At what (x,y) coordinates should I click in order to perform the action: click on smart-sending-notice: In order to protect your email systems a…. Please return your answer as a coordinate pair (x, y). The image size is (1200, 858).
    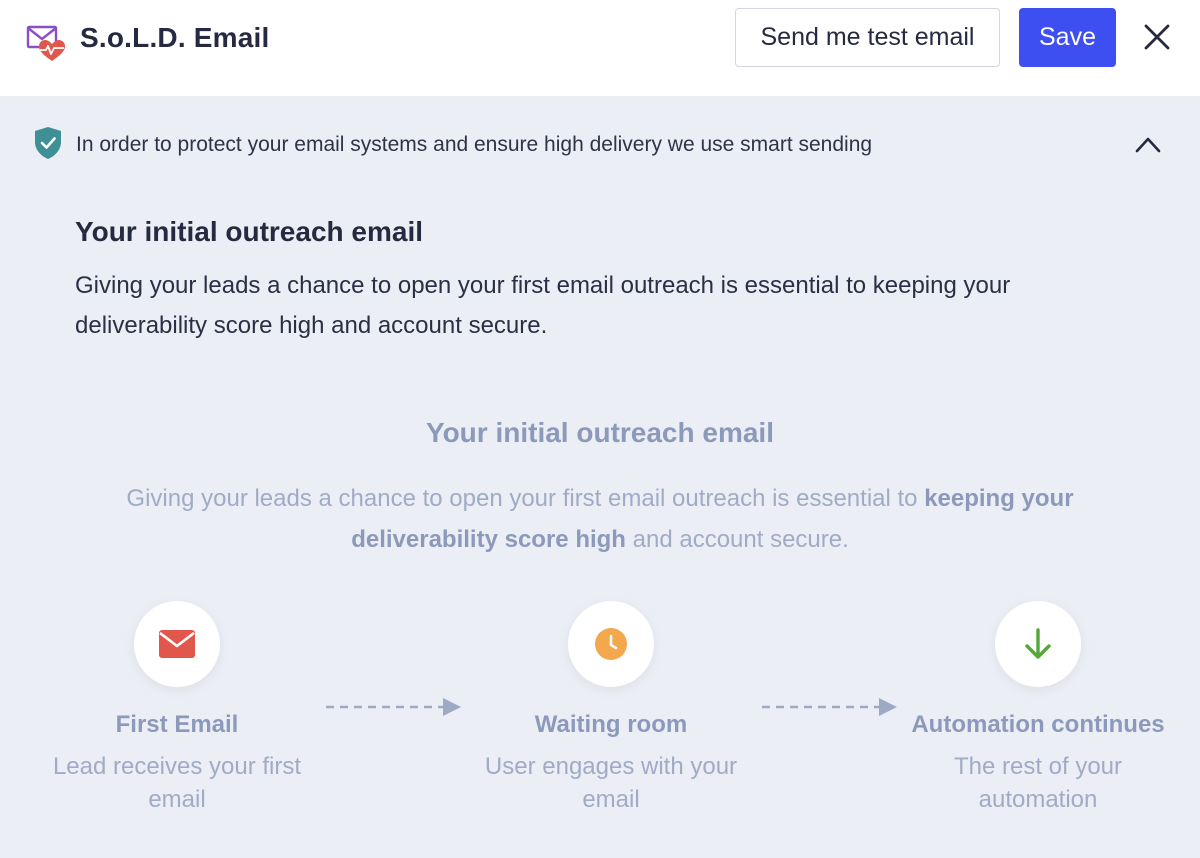
    Looking at the image, I should click on (600, 144).